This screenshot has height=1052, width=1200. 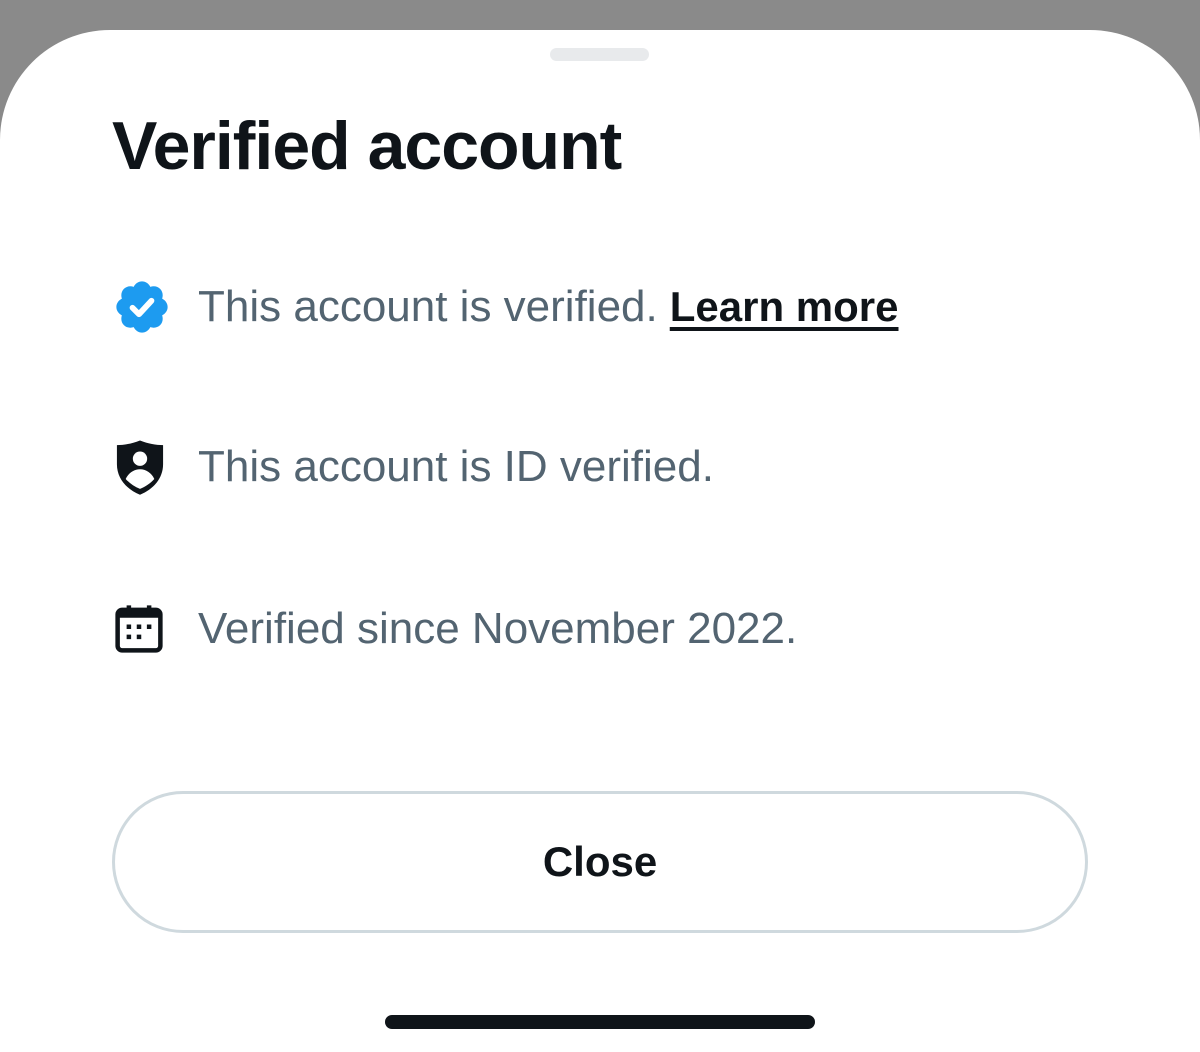 What do you see at coordinates (600, 1022) in the screenshot?
I see `home-indicator` at bounding box center [600, 1022].